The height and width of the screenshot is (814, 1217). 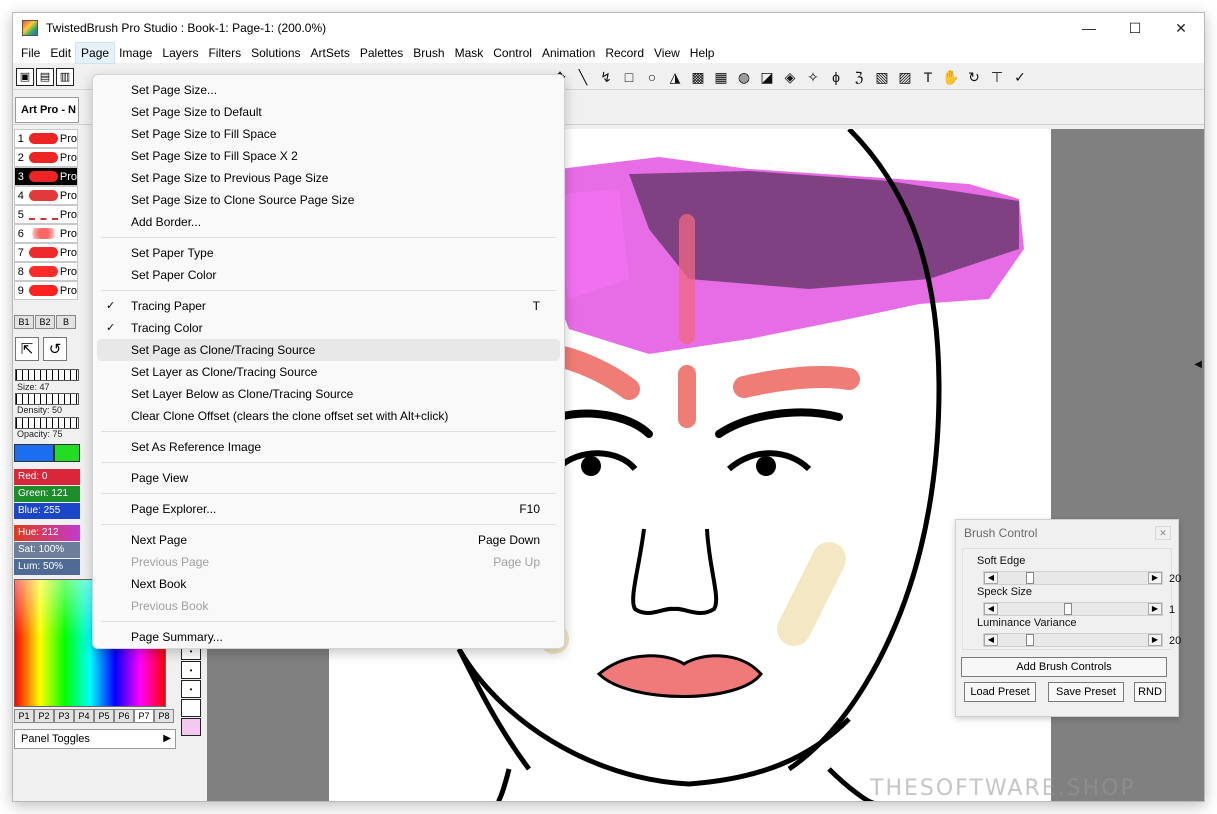 What do you see at coordinates (1163, 533) in the screenshot?
I see `close-icon: ✕` at bounding box center [1163, 533].